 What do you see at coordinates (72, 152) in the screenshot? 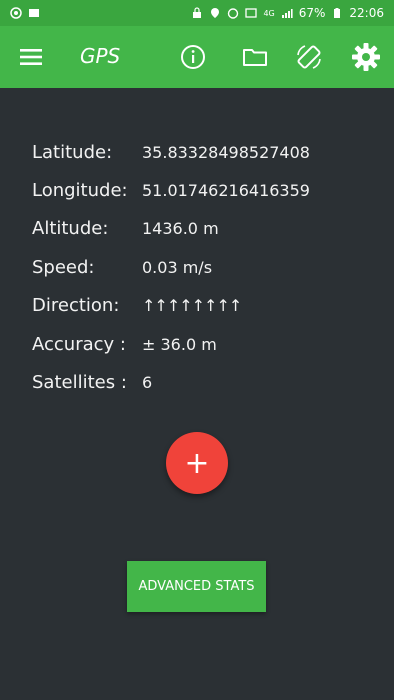
I see `latitude-label: Latitude:` at bounding box center [72, 152].